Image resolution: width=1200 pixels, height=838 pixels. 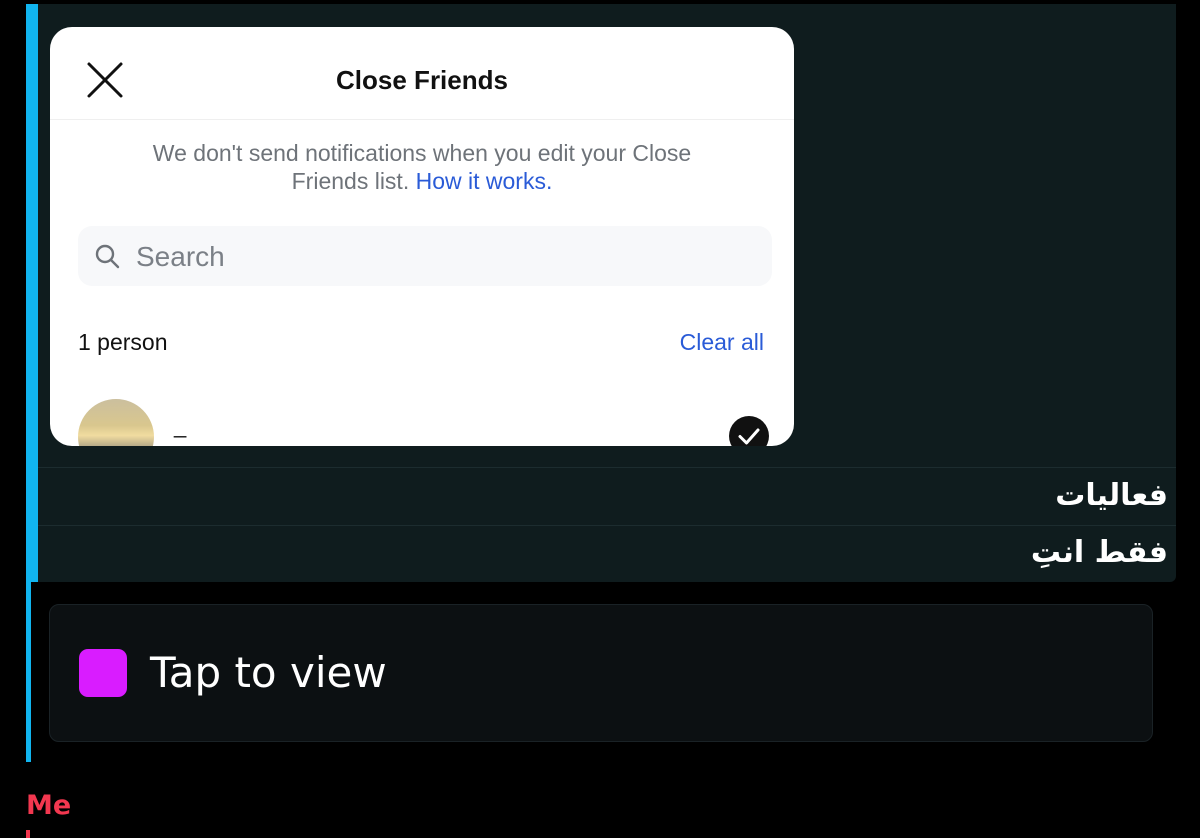 I want to click on sender-accent-mark, so click(x=28, y=834).